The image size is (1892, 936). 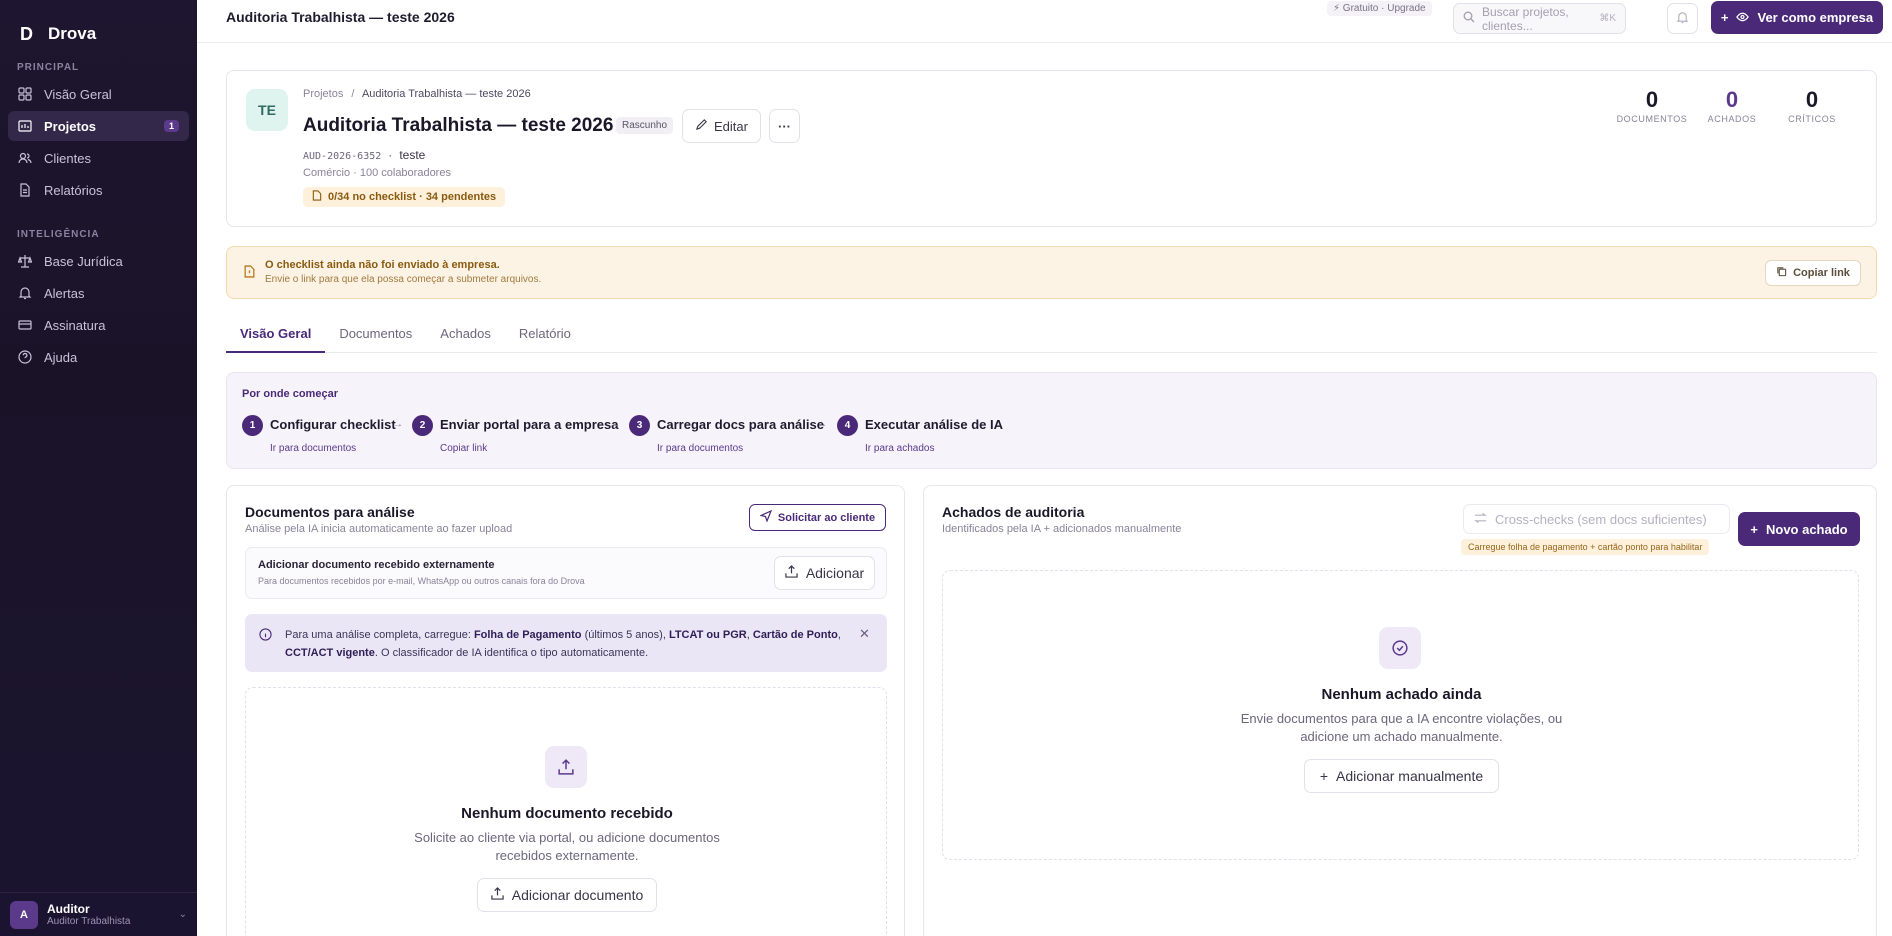 I want to click on nav-section-inteligencia: INTELIGÊNCIA, so click(x=58, y=234).